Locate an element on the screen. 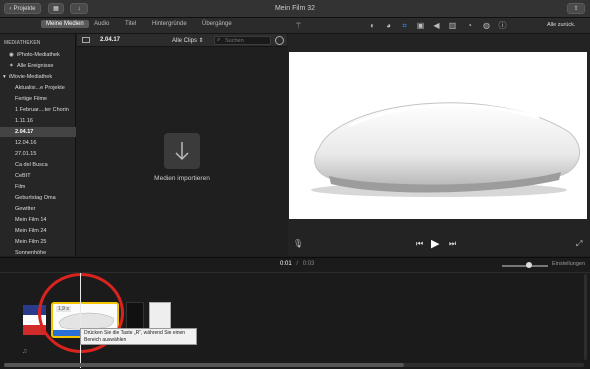 This screenshot has height=369, width=590. sidebar-item-label: 12.04.16 is located at coordinates (26, 143).